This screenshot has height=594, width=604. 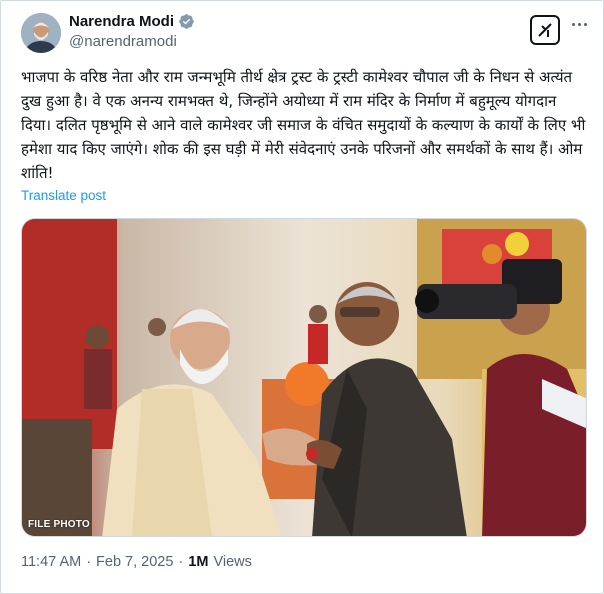 What do you see at coordinates (232, 562) in the screenshot?
I see `views-label: Views` at bounding box center [232, 562].